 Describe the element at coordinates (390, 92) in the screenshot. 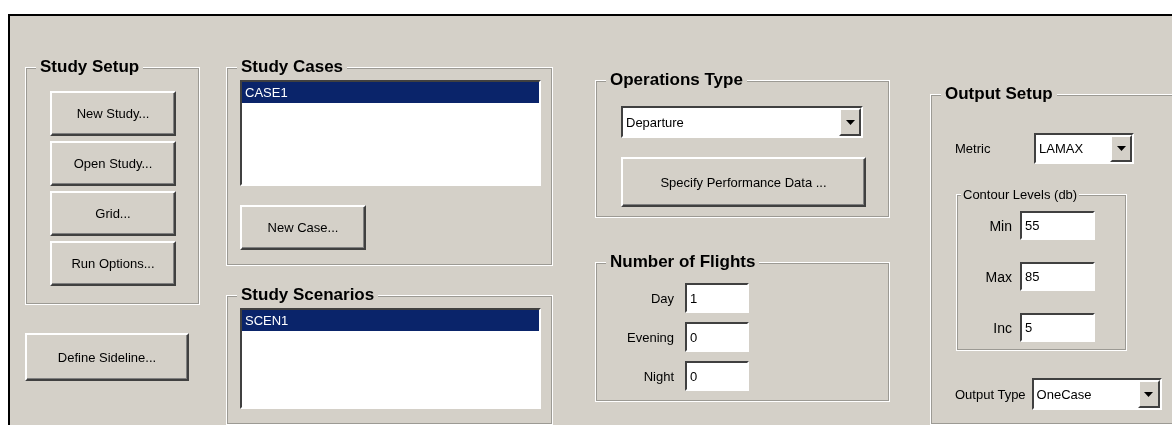

I see `list-item: CASE1` at that location.